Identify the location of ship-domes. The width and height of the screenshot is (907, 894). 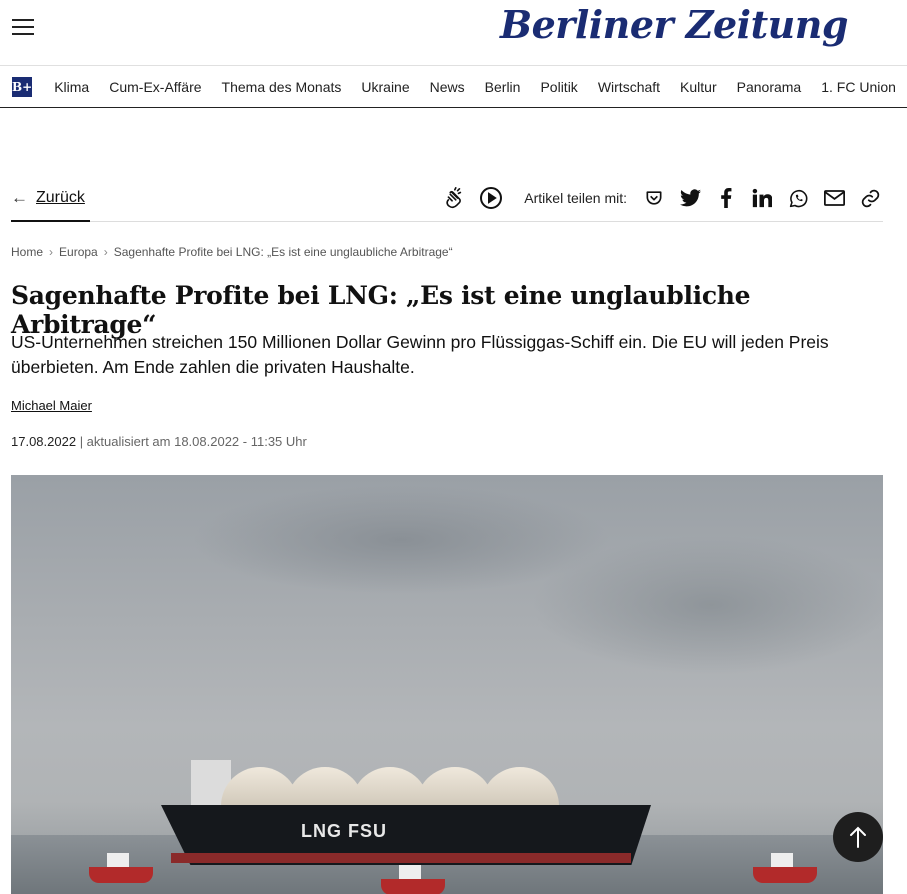
(421, 788).